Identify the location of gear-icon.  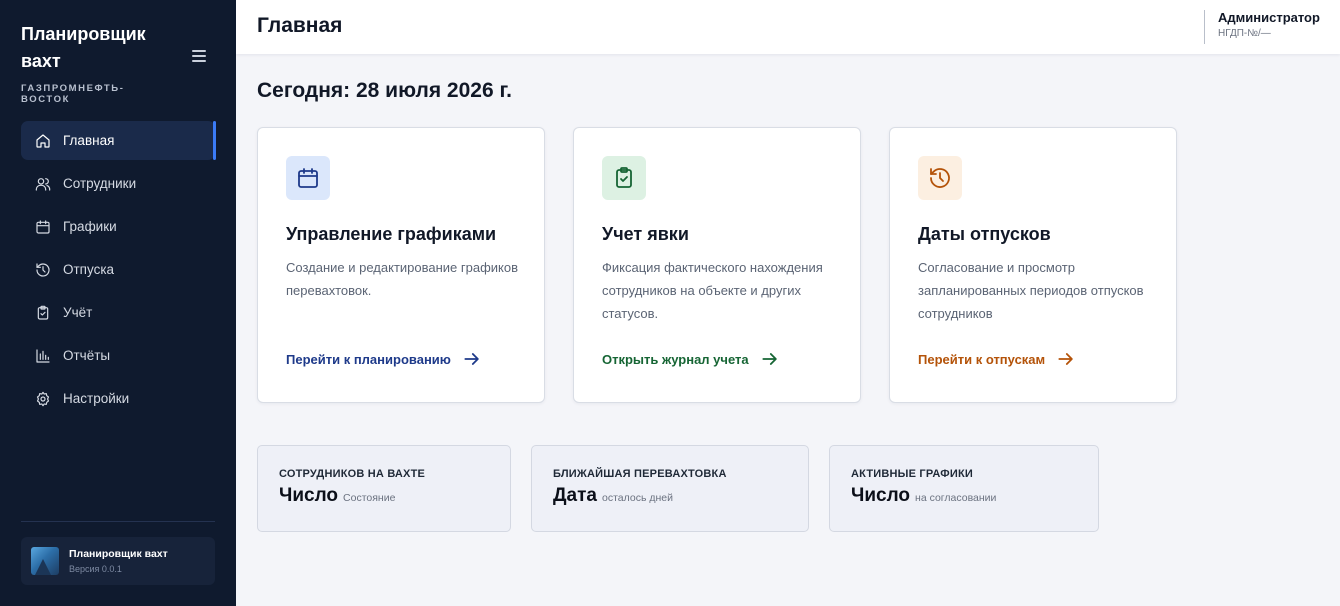
(43, 399).